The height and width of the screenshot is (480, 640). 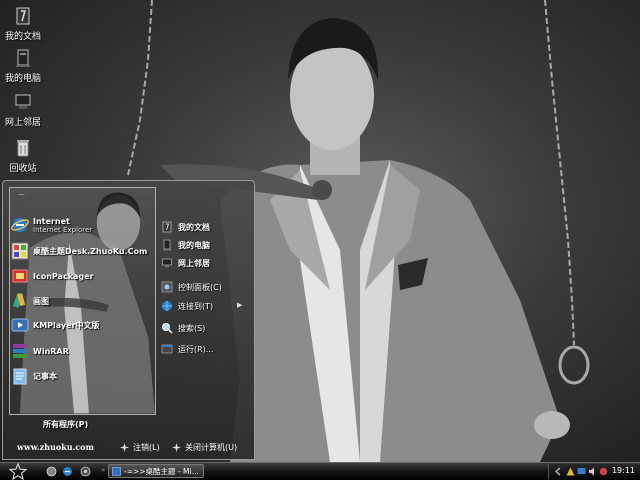 I want to click on desktop-icon-my-documents: 我的文档, so click(x=23, y=24).